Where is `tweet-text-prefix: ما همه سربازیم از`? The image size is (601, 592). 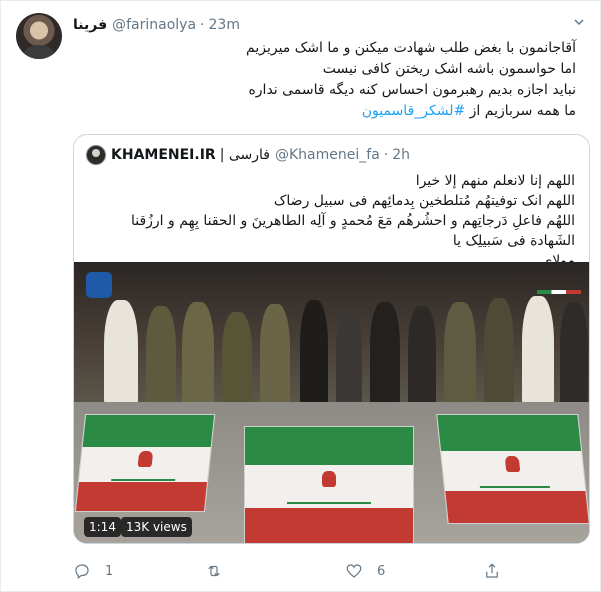 tweet-text-prefix: ما همه سربازیم از is located at coordinates (520, 111).